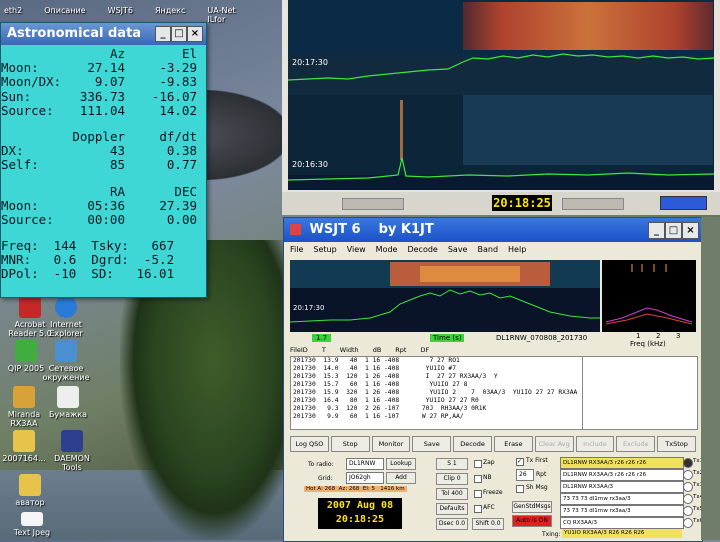 The height and width of the screenshot is (542, 720). Describe the element at coordinates (593, 204) in the screenshot. I see `waterfall-slider-right` at that location.